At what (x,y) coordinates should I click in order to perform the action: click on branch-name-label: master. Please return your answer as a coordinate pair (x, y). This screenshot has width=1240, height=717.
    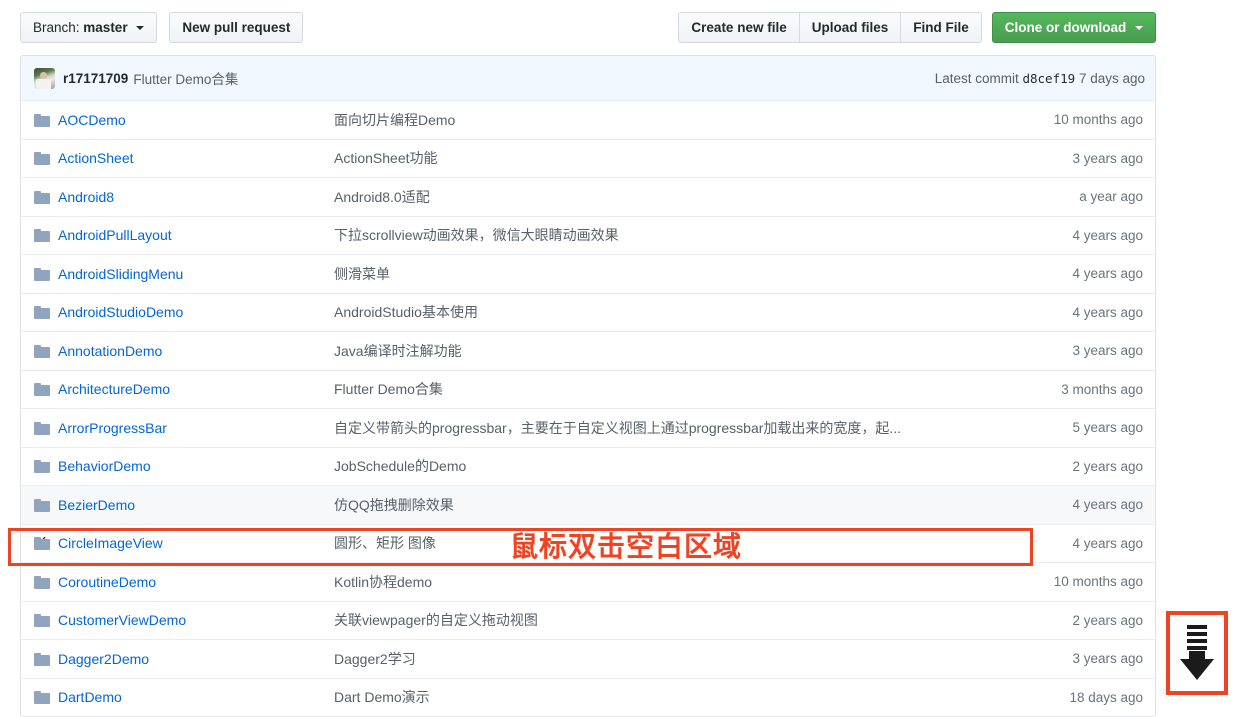
    Looking at the image, I should click on (105, 27).